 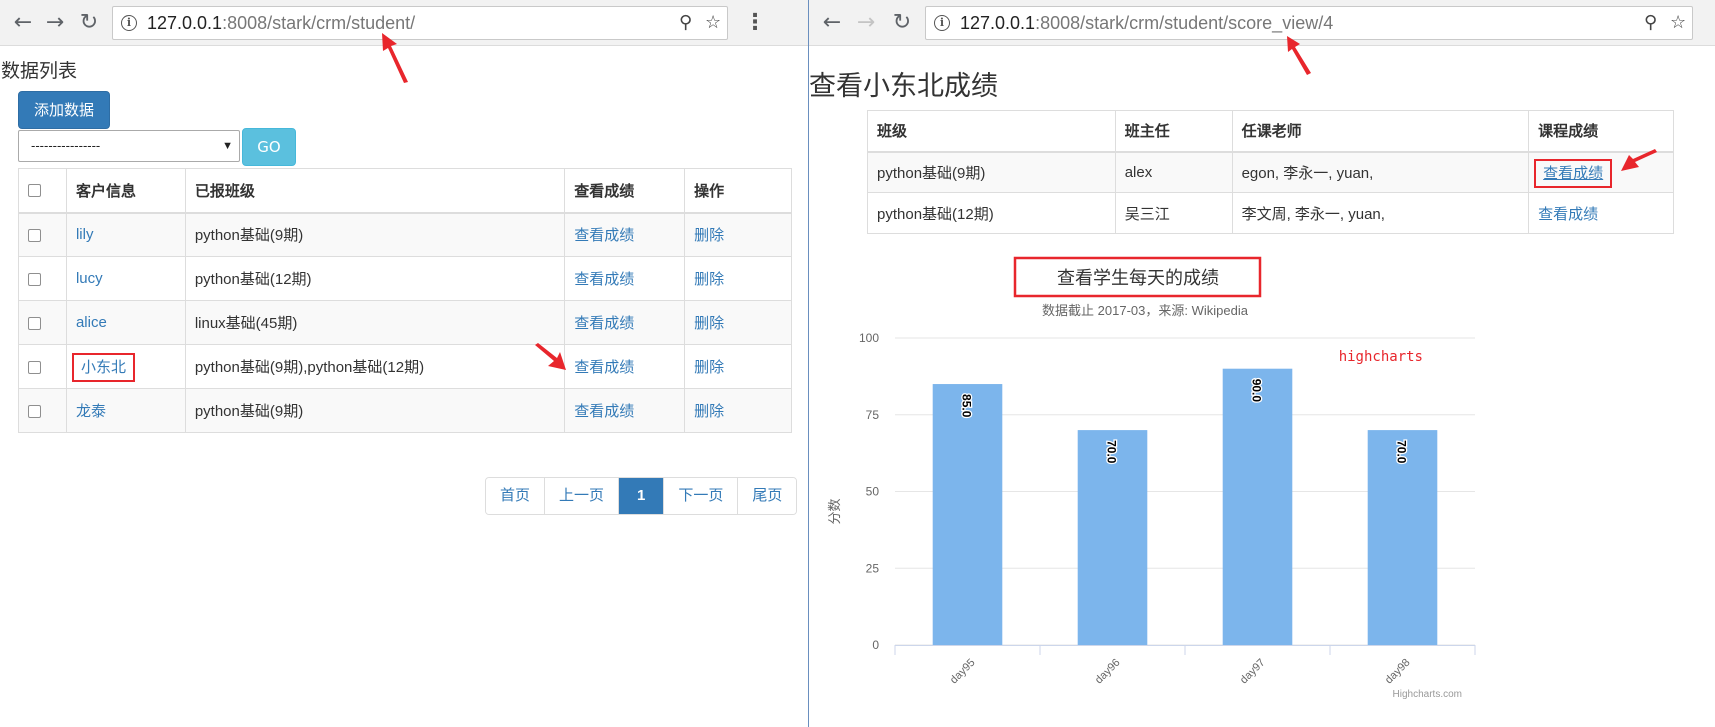 What do you see at coordinates (700, 496) in the screenshot?
I see `next-page-link: 下一页` at bounding box center [700, 496].